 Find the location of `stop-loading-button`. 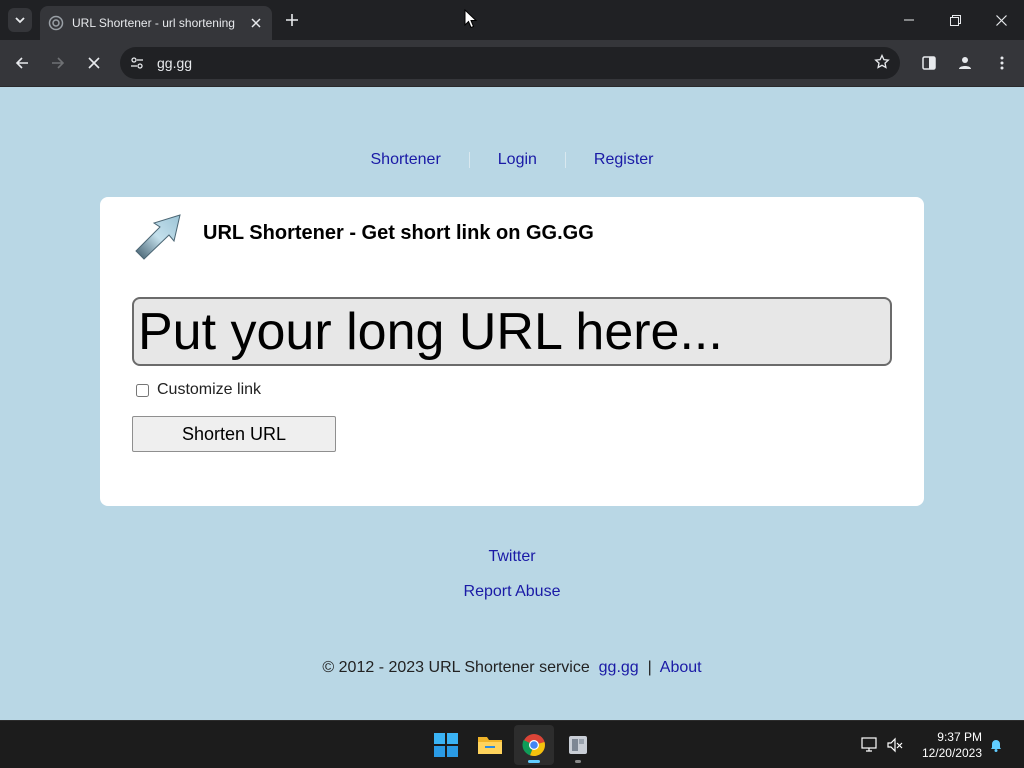

stop-loading-button is located at coordinates (94, 63).